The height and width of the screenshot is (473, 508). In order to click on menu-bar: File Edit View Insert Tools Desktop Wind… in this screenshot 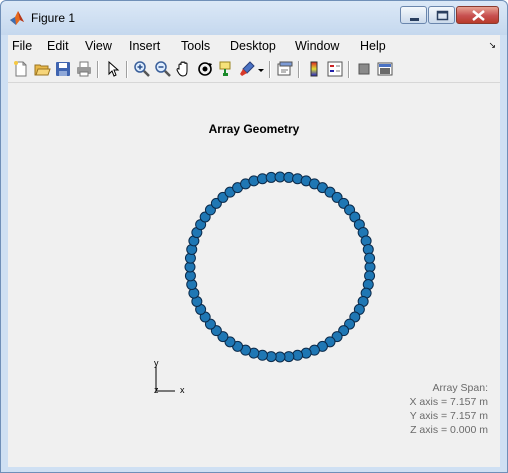, I will do `click(254, 45)`.